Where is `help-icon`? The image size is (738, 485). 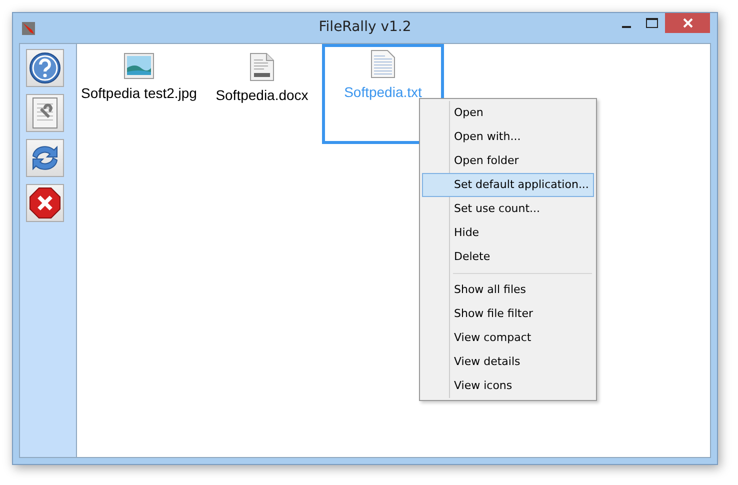
help-icon is located at coordinates (45, 68).